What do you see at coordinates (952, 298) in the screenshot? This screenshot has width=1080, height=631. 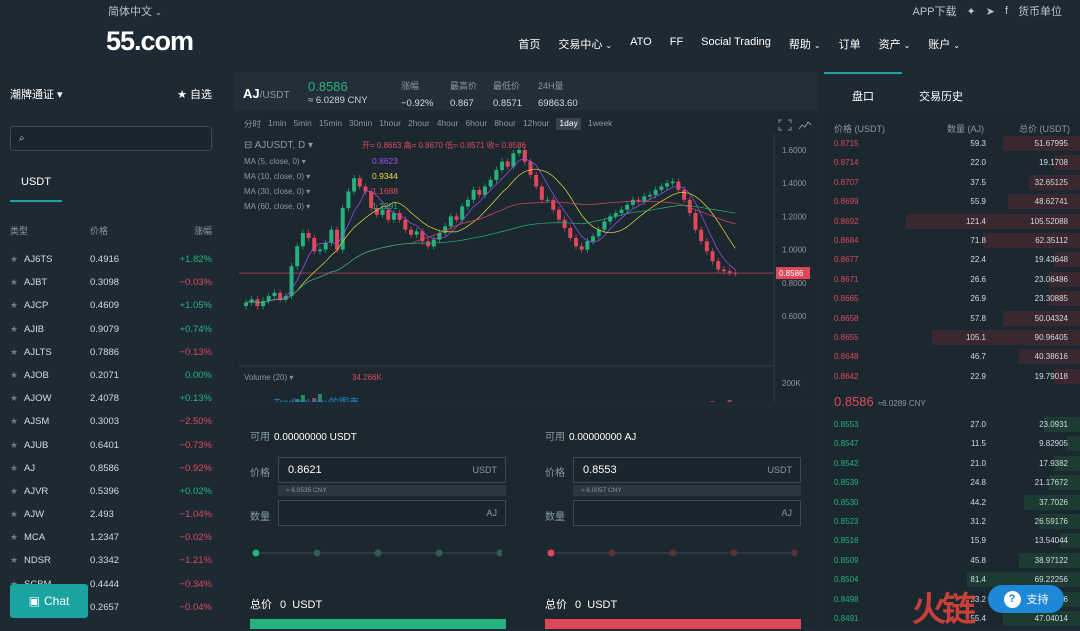 I see `orderbook-row: 0.8665 26.9 23.30885` at bounding box center [952, 298].